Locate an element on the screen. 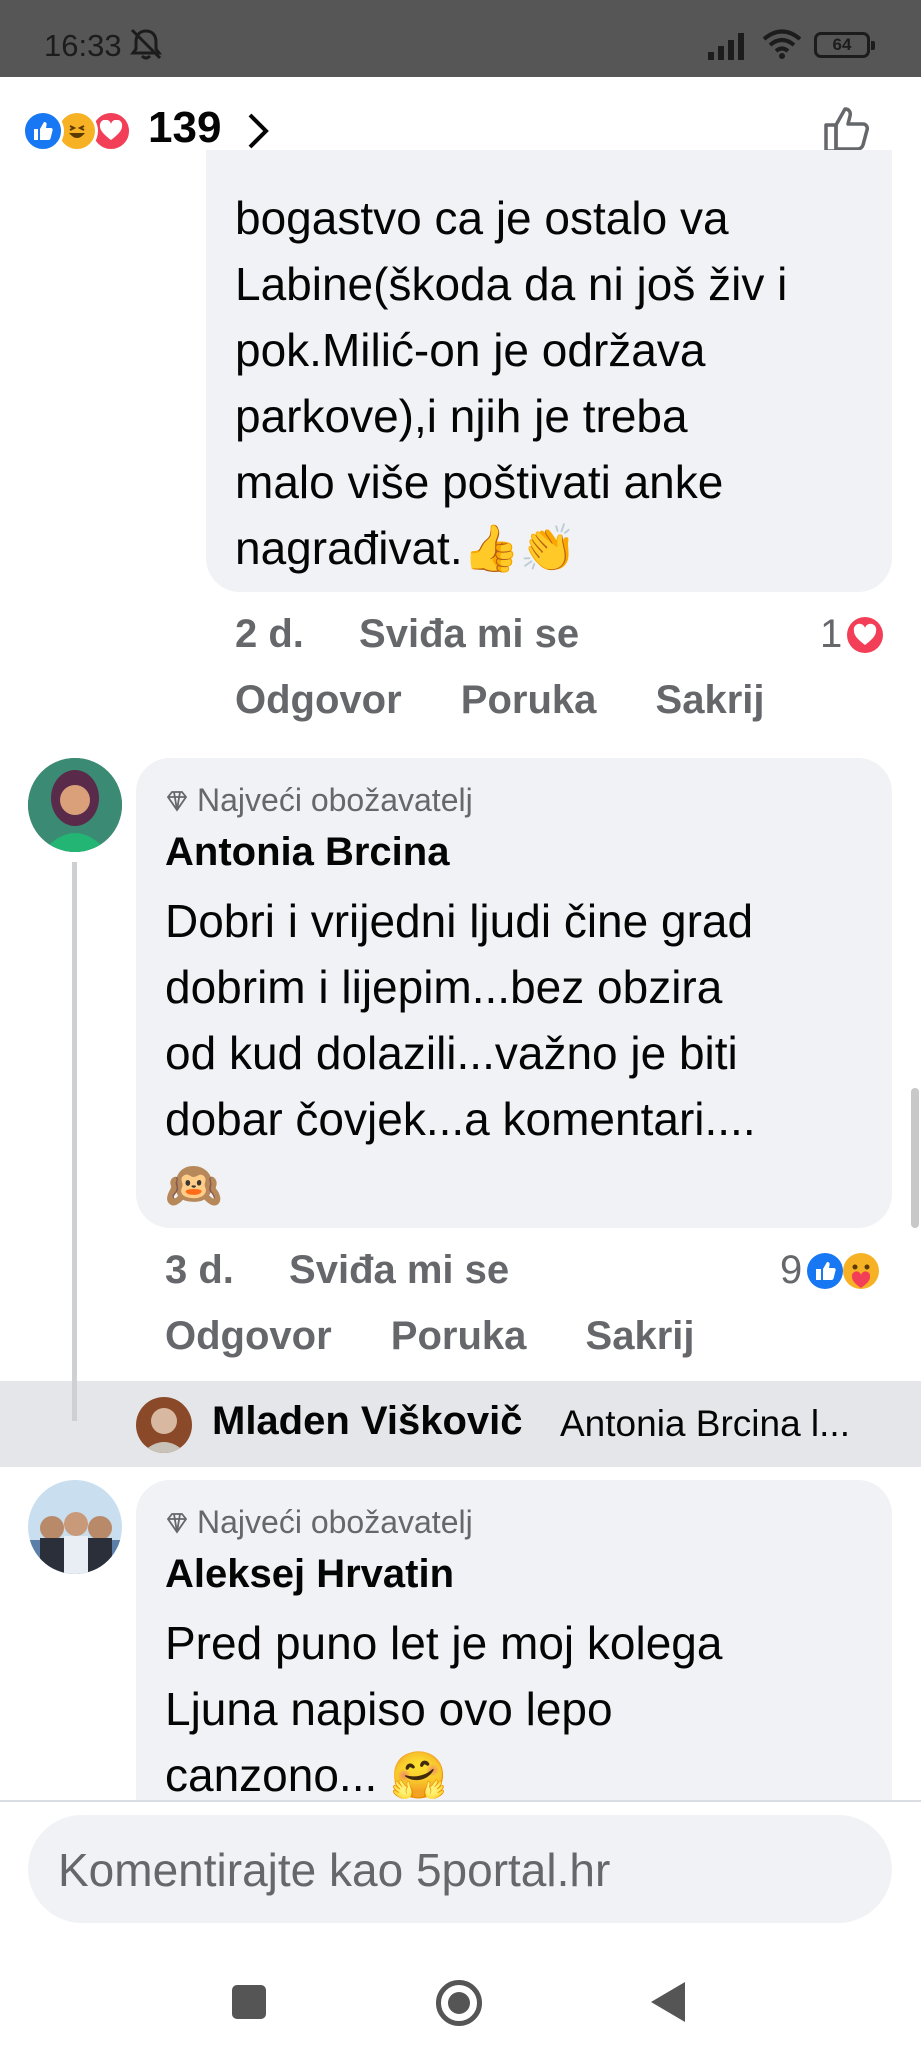 This screenshot has width=921, height=2048. comment-age: 2 d. is located at coordinates (269, 634).